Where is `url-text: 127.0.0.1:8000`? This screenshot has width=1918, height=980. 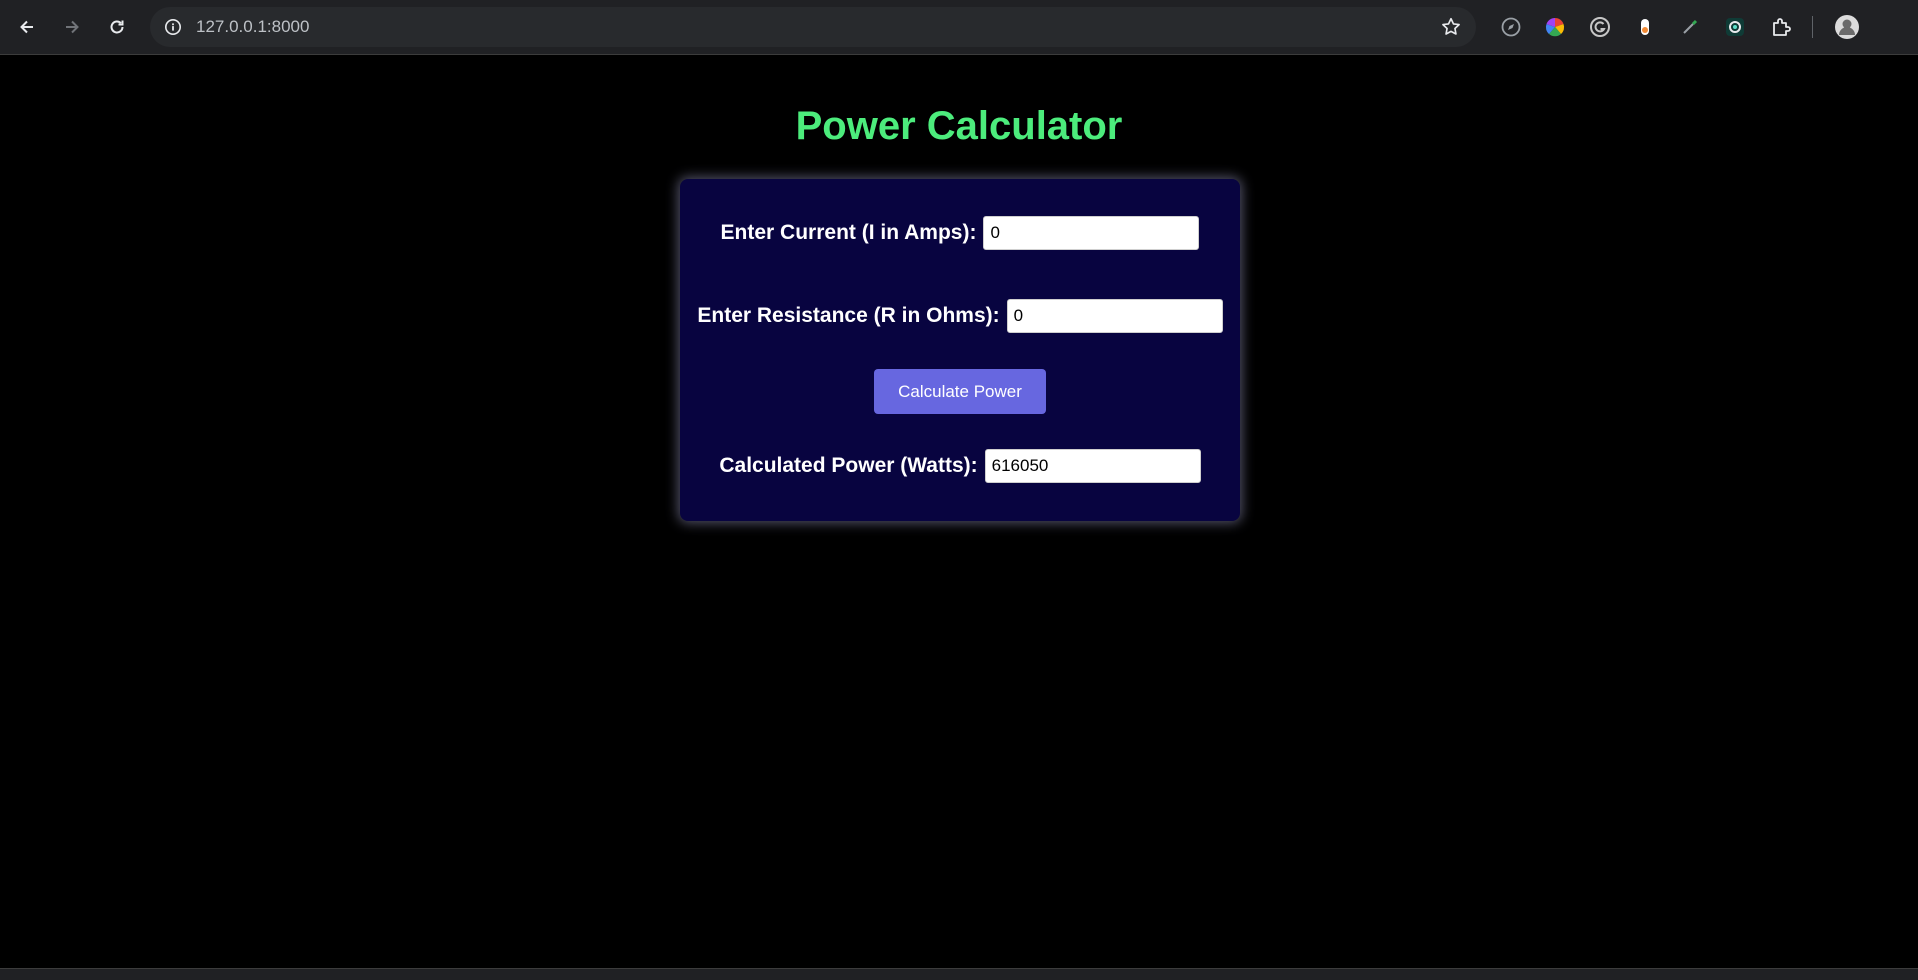 url-text: 127.0.0.1:8000 is located at coordinates (252, 27).